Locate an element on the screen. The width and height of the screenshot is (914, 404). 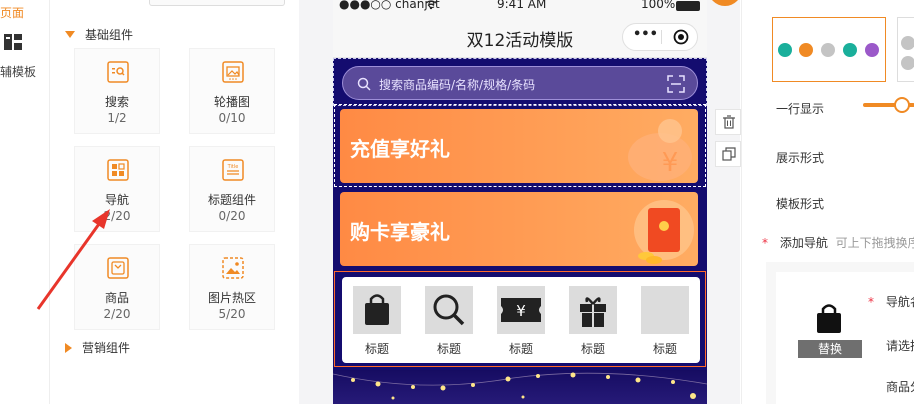
delete-button is located at coordinates (728, 122).